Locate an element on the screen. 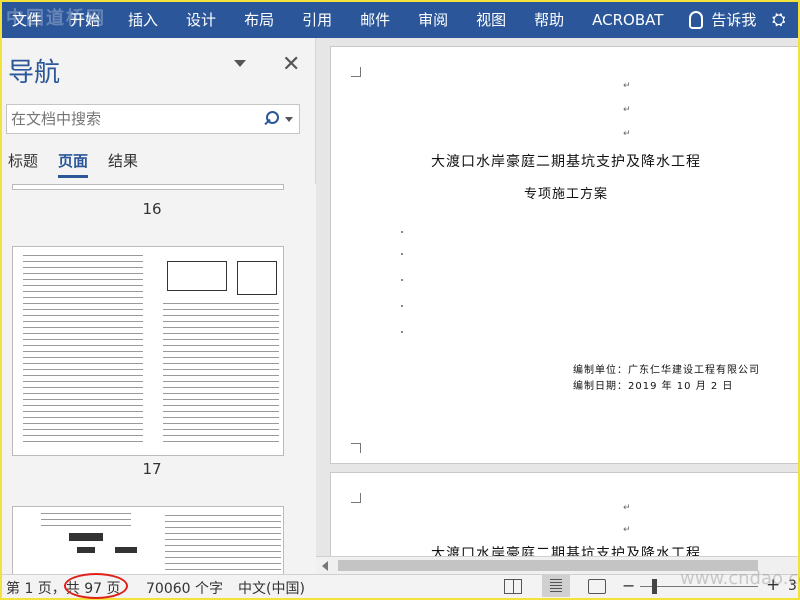 The image size is (800, 600). document-subtitle: 专项施工方案 is located at coordinates (565, 194).